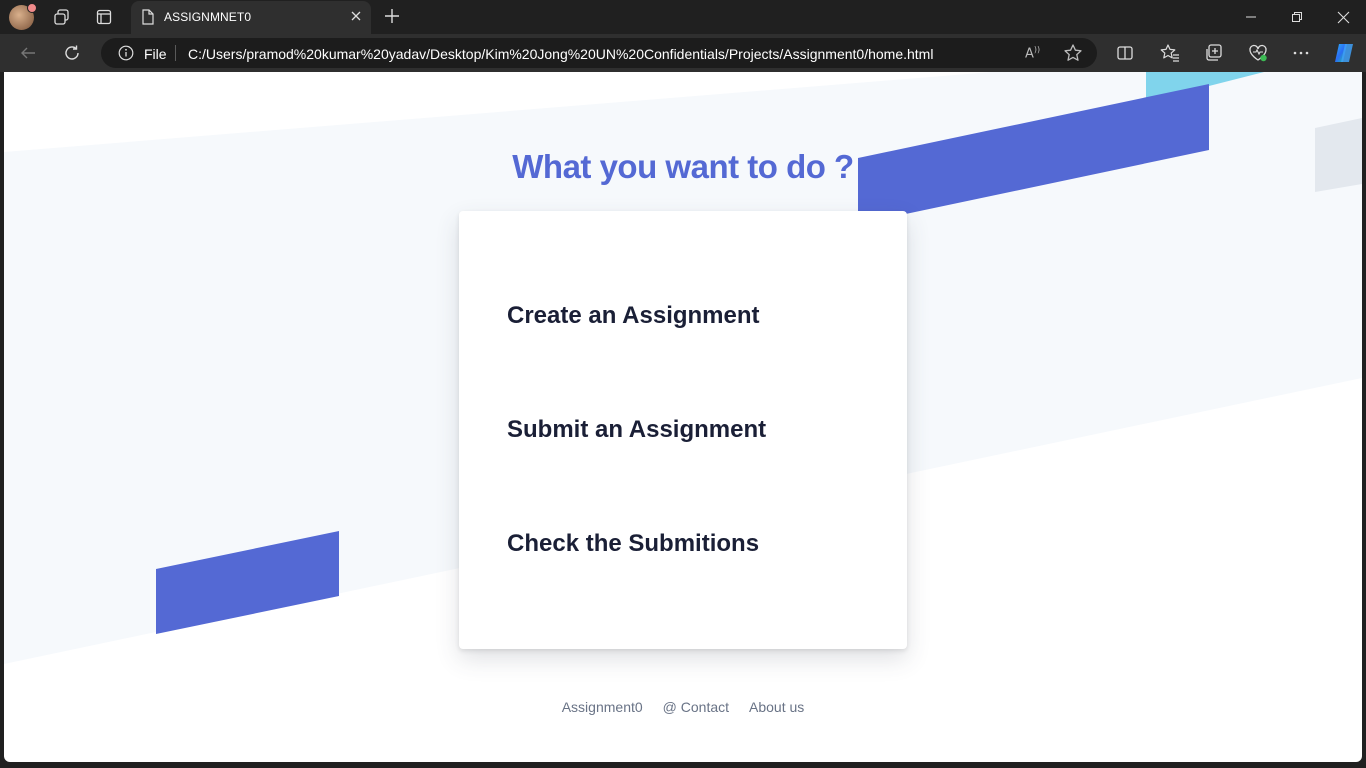  I want to click on restore-icon, so click(1297, 17).